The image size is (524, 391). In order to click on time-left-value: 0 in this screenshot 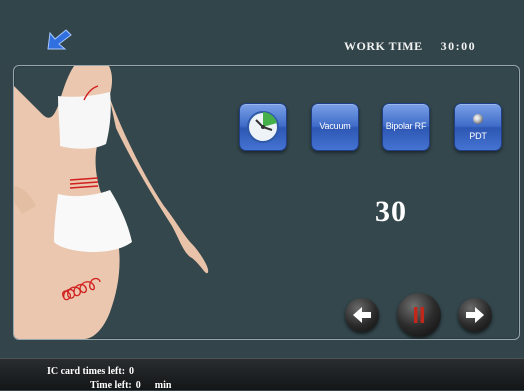, I will do `click(138, 385)`.